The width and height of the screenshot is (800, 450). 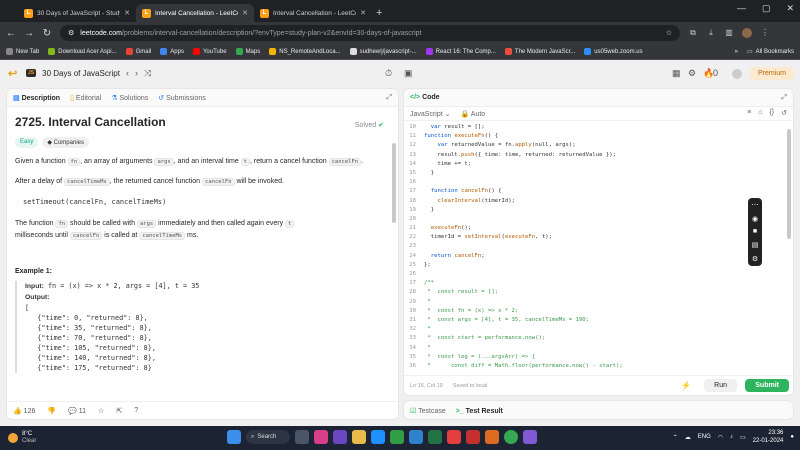 What do you see at coordinates (425, 97) in the screenshot?
I see `tab-code: </> Code` at bounding box center [425, 97].